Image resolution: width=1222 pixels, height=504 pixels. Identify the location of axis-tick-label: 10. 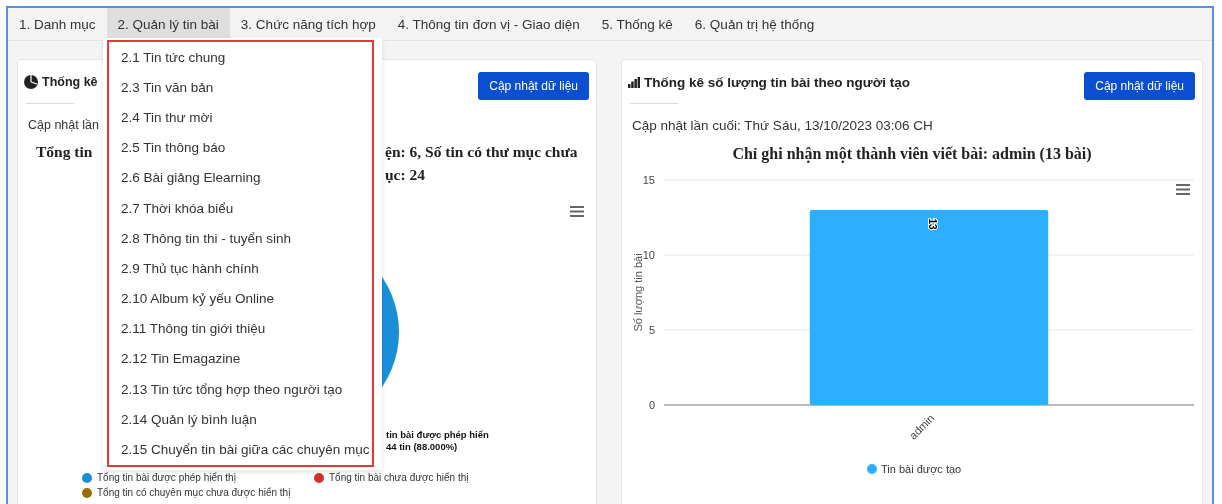
(648, 255).